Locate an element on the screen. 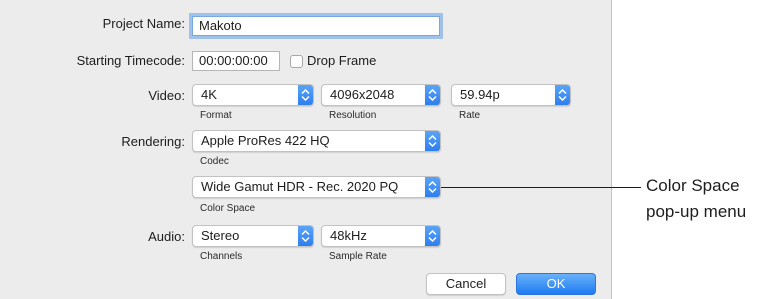 The width and height of the screenshot is (776, 299). color-space-popup: Wide Gamut HDR - Rec. 2020 PQ is located at coordinates (316, 187).